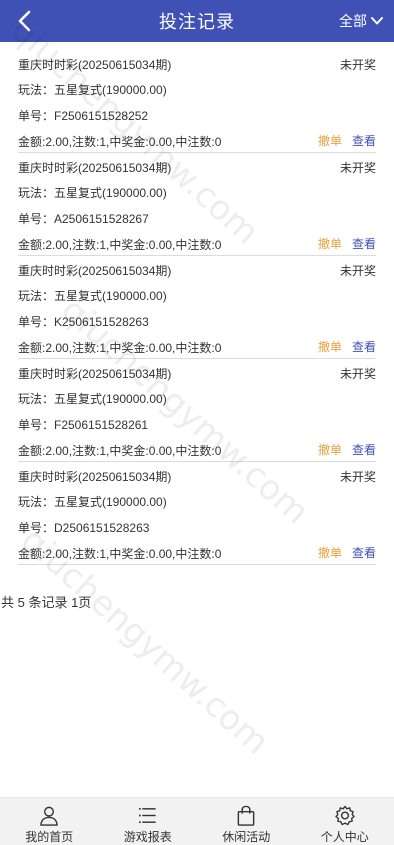 Image resolution: width=394 pixels, height=845 pixels. Describe the element at coordinates (246, 837) in the screenshot. I see `tab-label: 休闲活动` at that location.